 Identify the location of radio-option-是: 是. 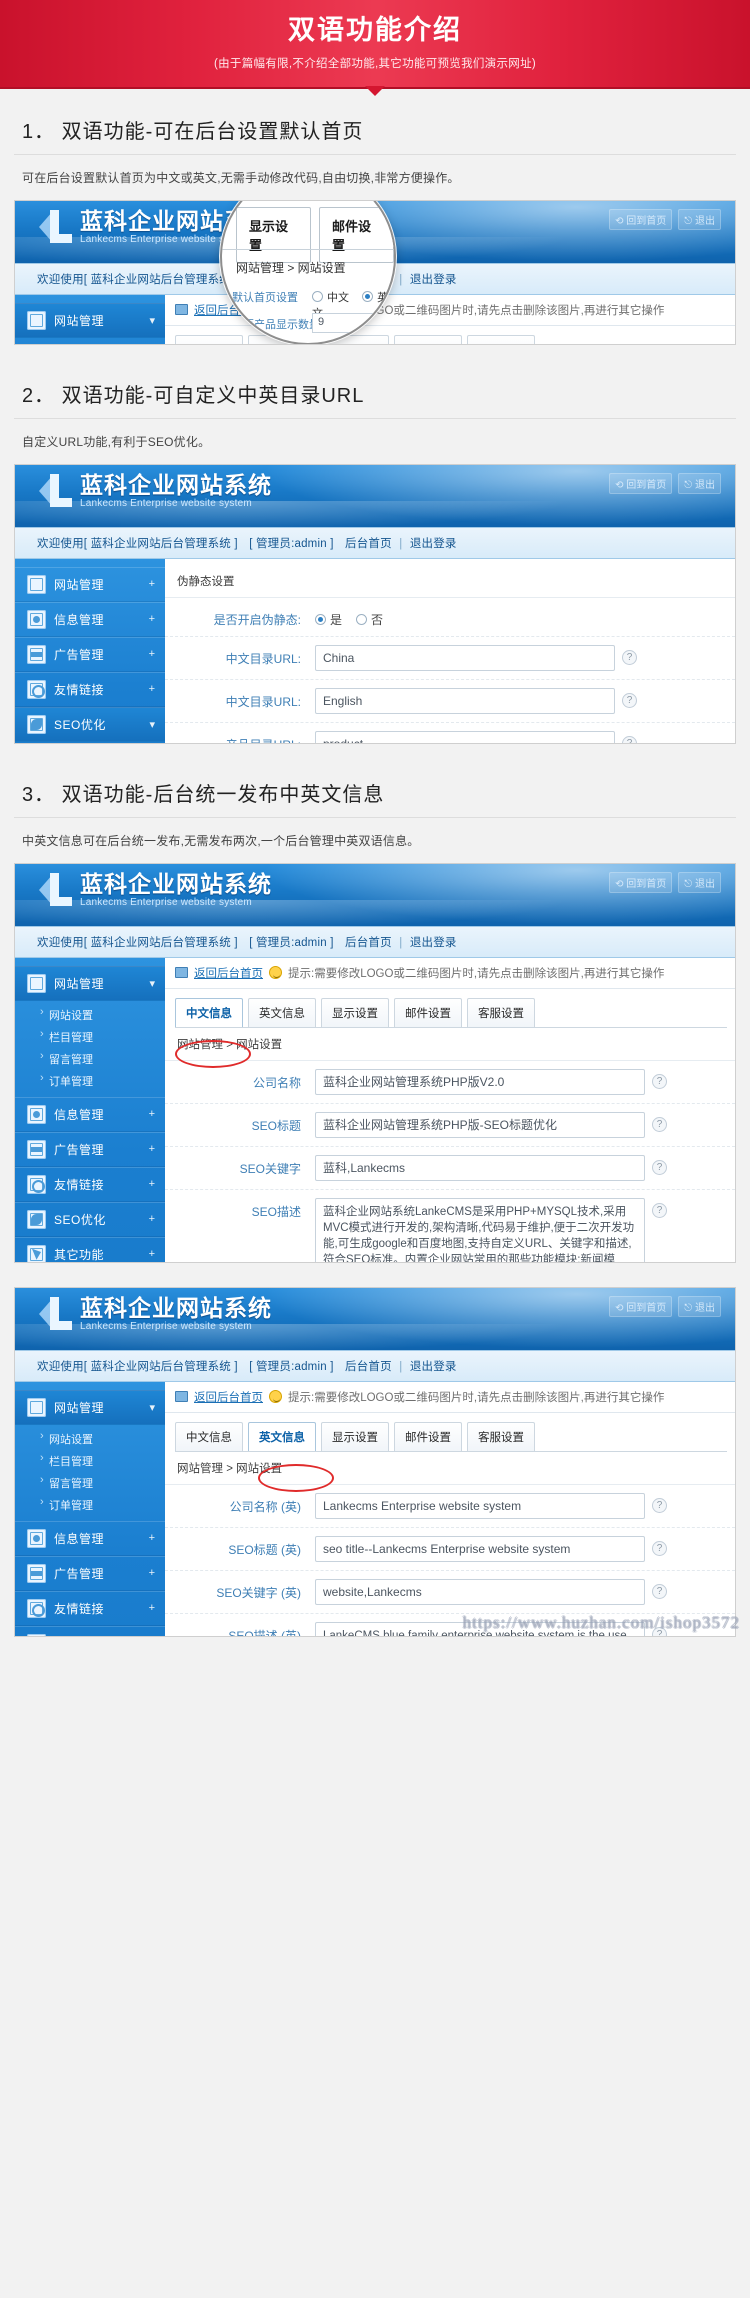
(328, 619).